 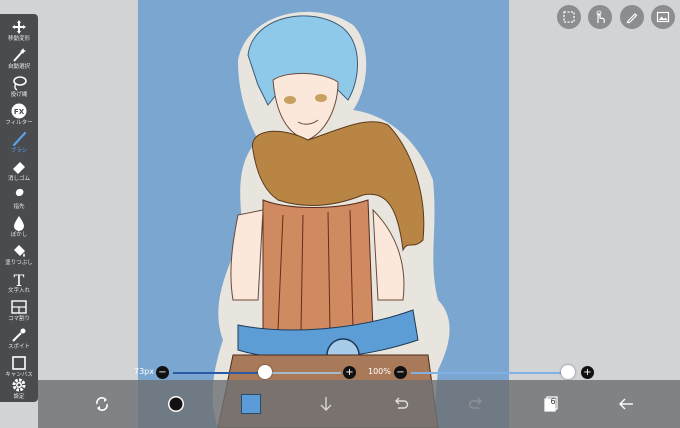 I want to click on save-arrow-icon, so click(x=326, y=404).